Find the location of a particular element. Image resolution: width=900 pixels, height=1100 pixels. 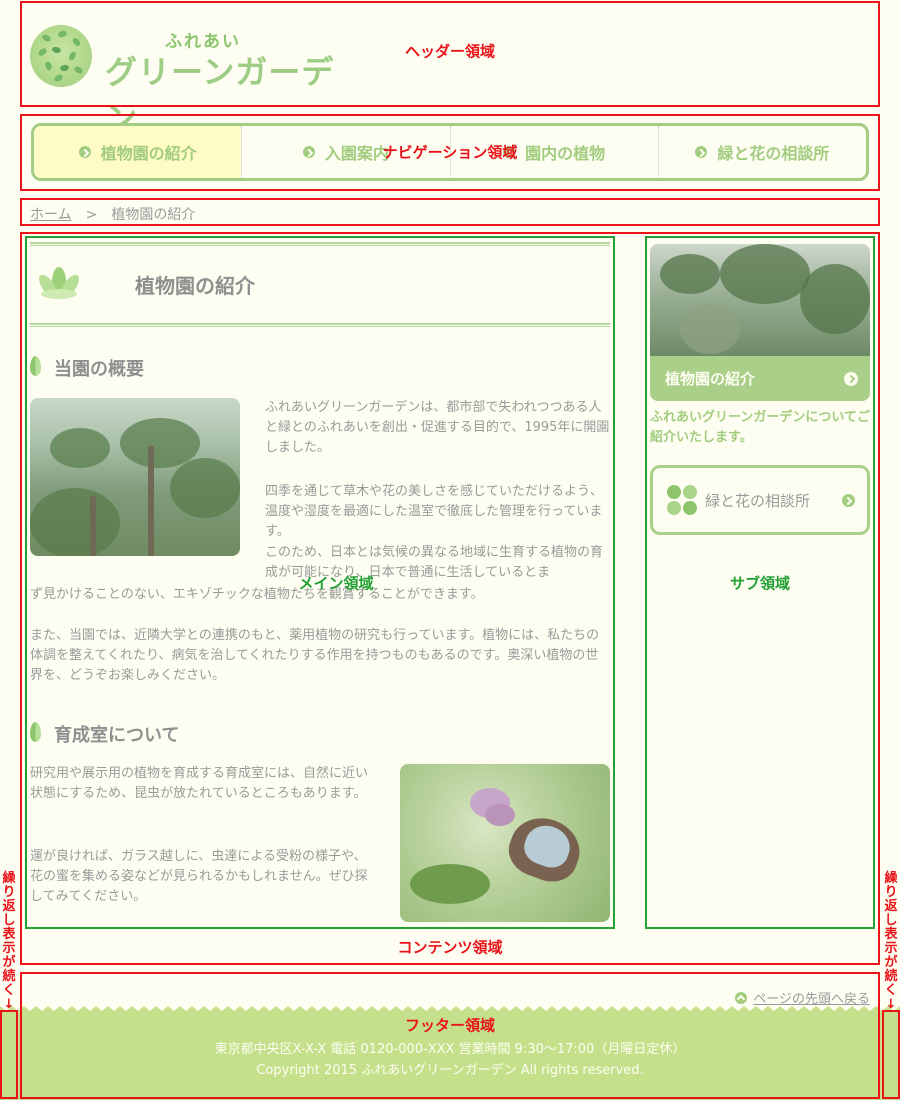

about-banner: 植物園の紹介 is located at coordinates (760, 322).